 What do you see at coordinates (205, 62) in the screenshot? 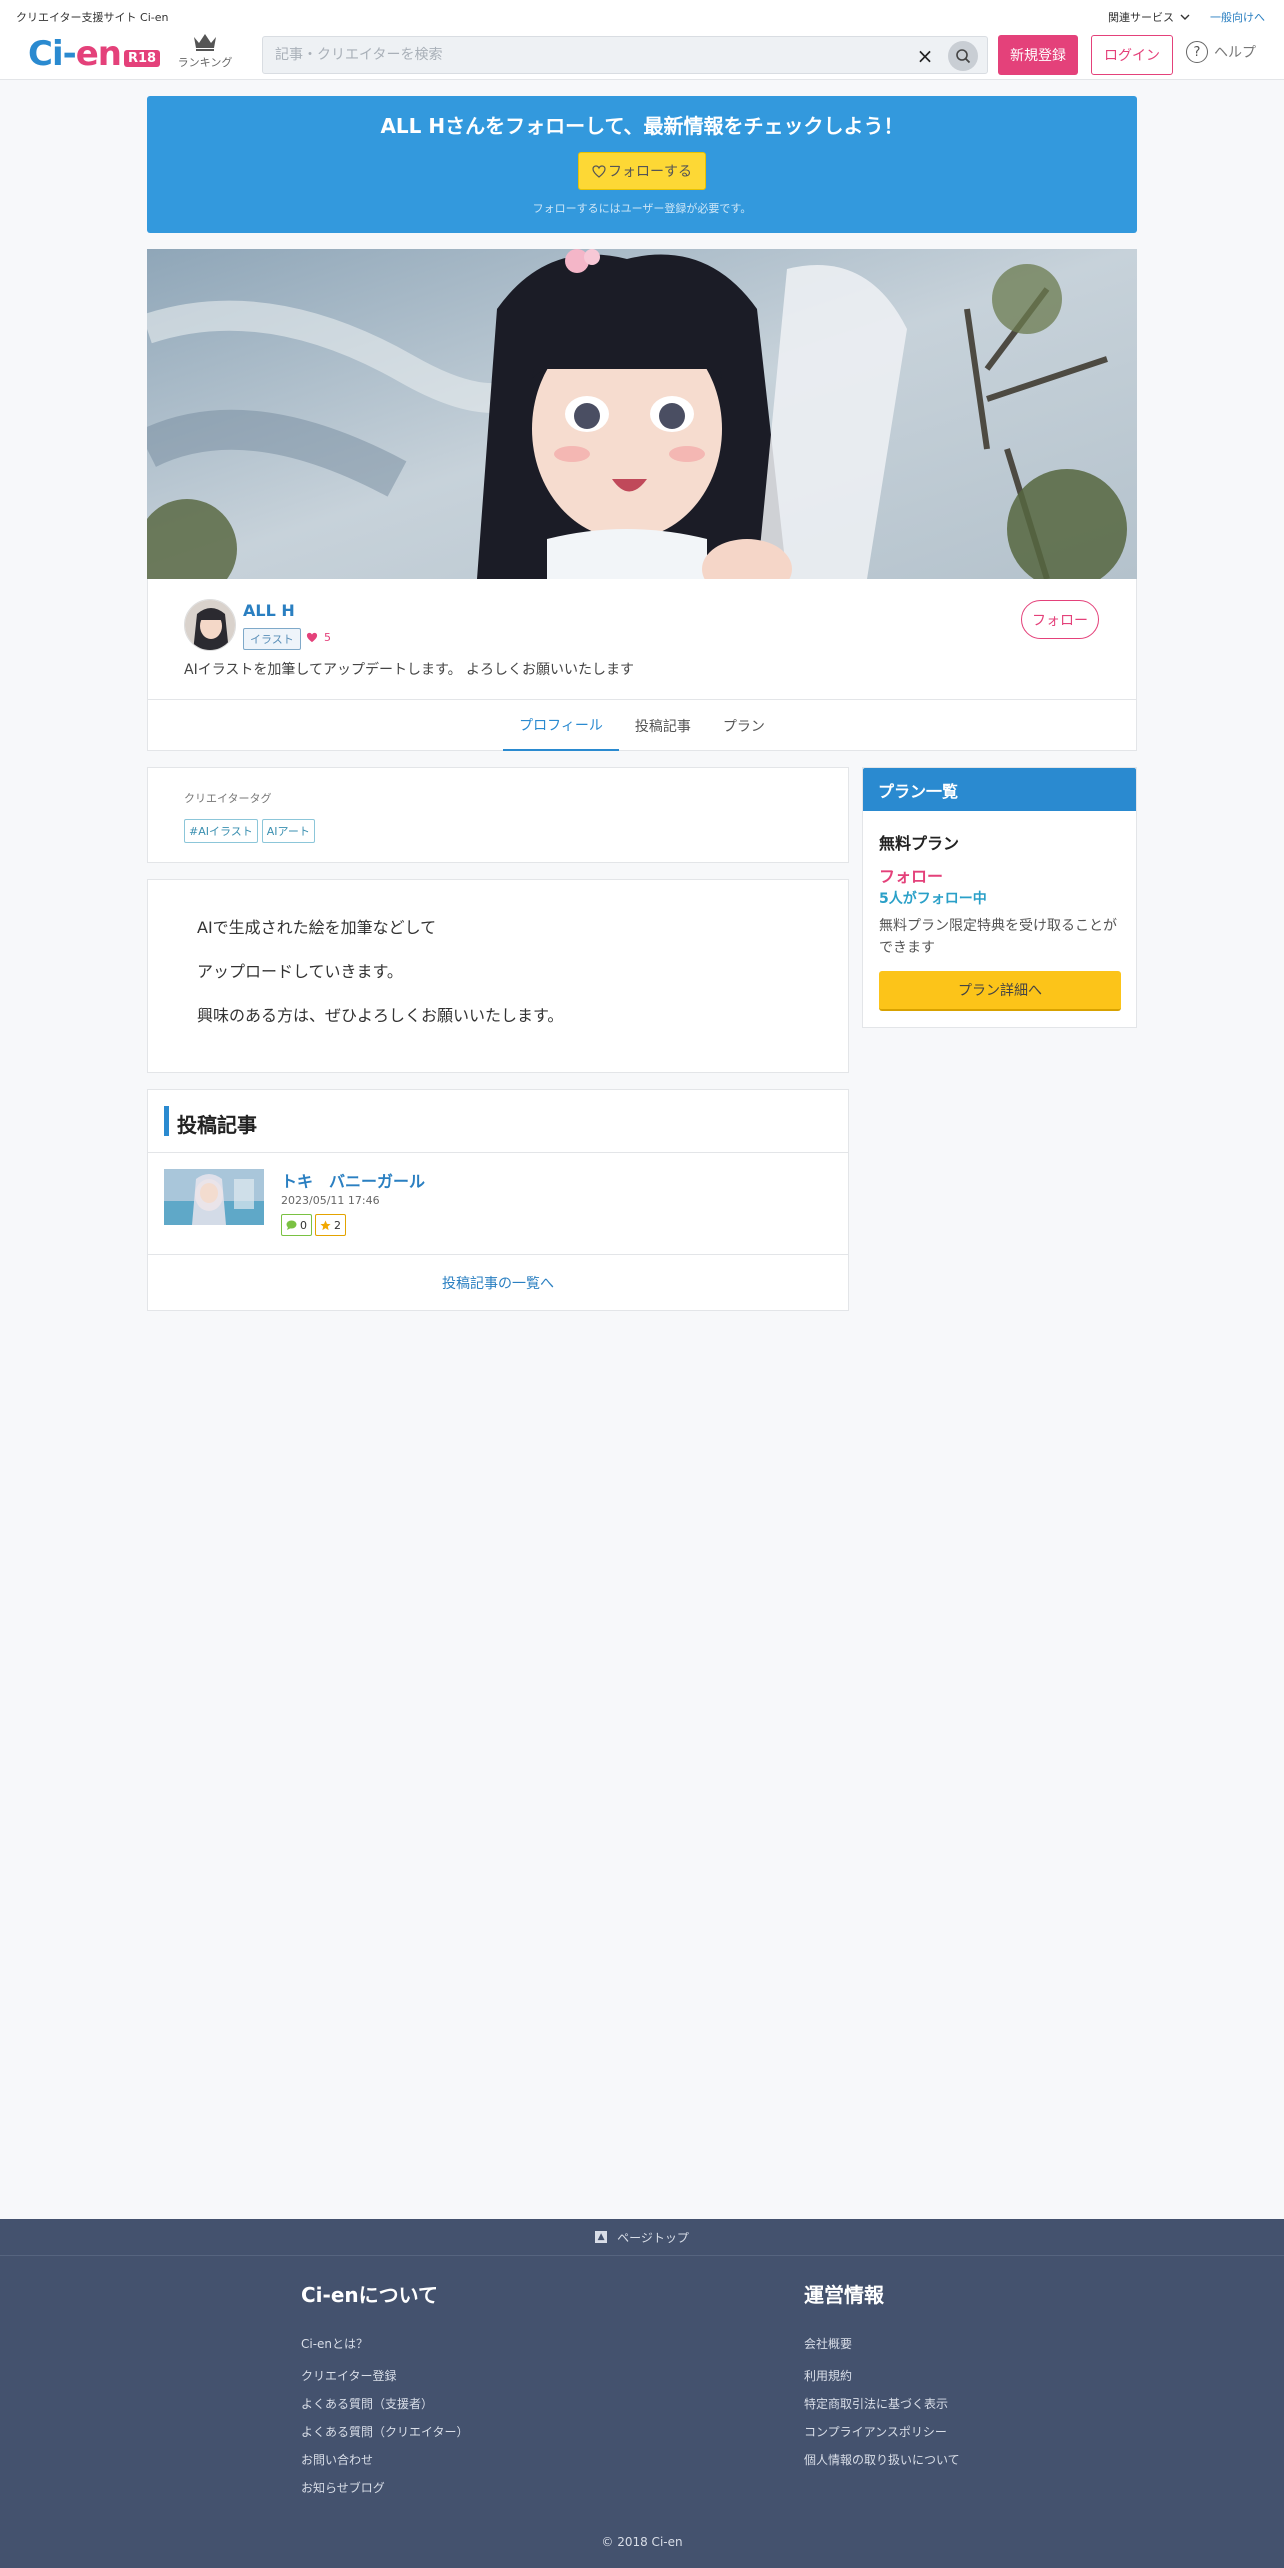
I see `ranking-label: ランキング` at bounding box center [205, 62].